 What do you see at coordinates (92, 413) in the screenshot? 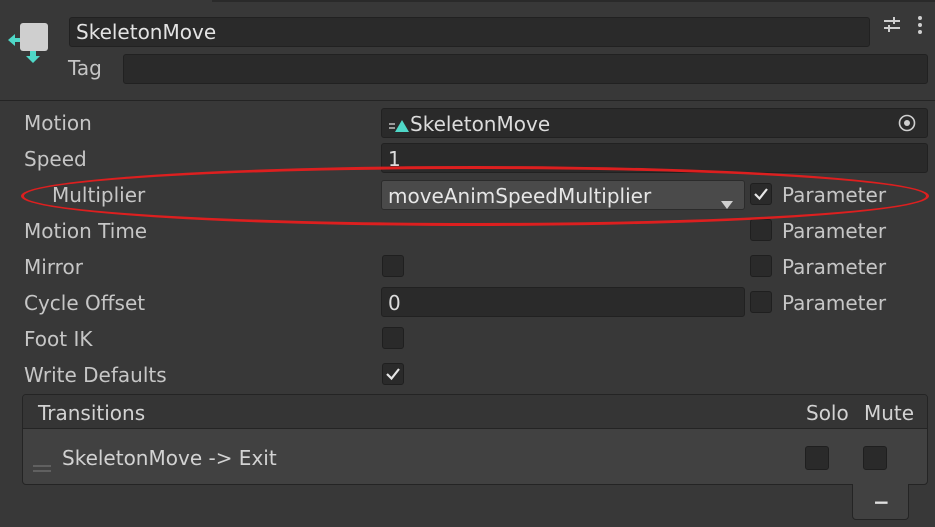
I see `transitions-title: Transitions` at bounding box center [92, 413].